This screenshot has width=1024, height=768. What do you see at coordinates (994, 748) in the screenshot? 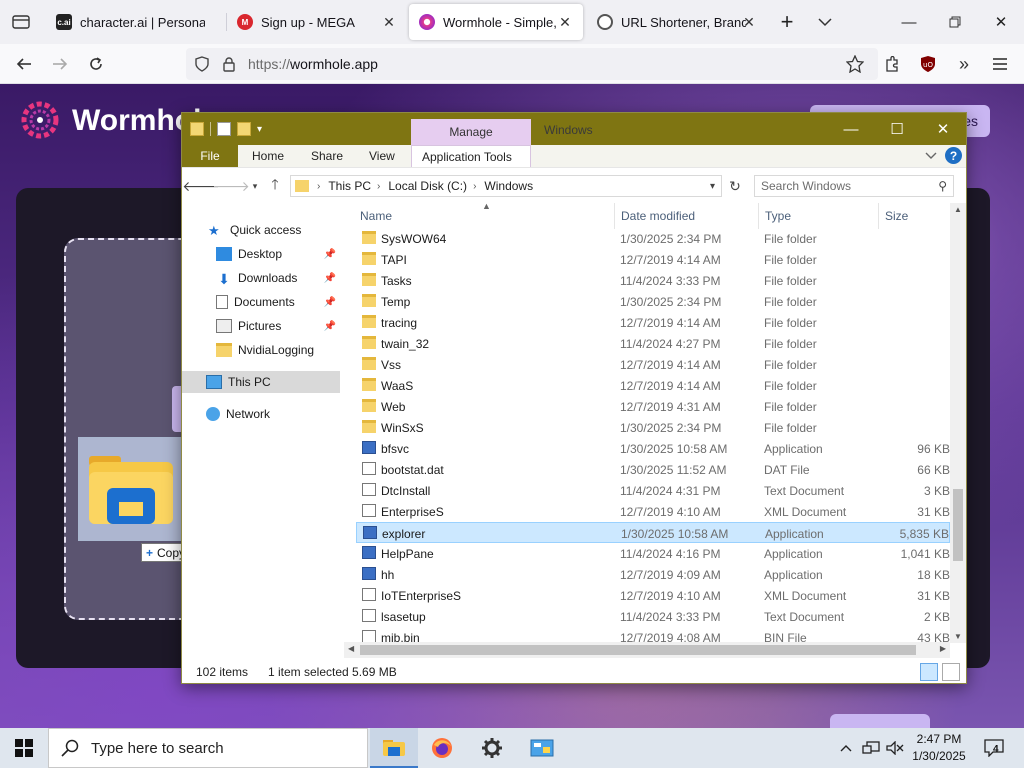
I see `notification-center-button: 4` at bounding box center [994, 748].